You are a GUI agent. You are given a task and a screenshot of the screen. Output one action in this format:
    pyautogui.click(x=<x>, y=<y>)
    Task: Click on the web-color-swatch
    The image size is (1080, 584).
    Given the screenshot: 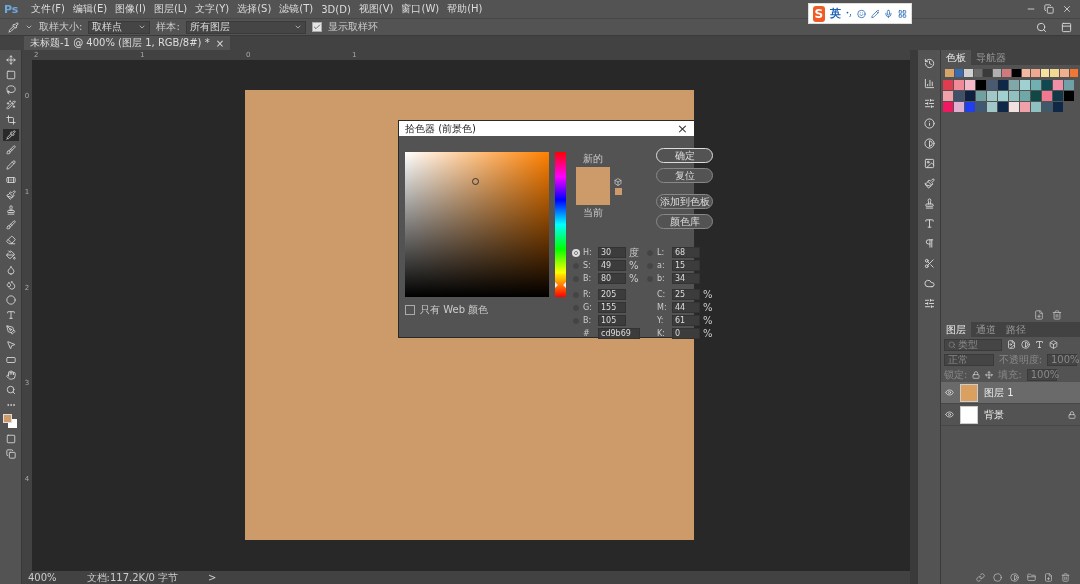 What is the action you would take?
    pyautogui.click(x=618, y=191)
    